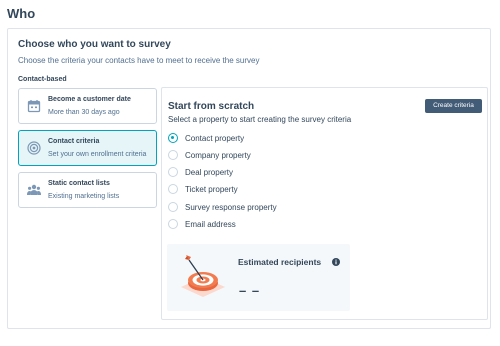 The height and width of the screenshot is (346, 500). I want to click on estimated-recipients-title: Estimated recipients, so click(280, 262).